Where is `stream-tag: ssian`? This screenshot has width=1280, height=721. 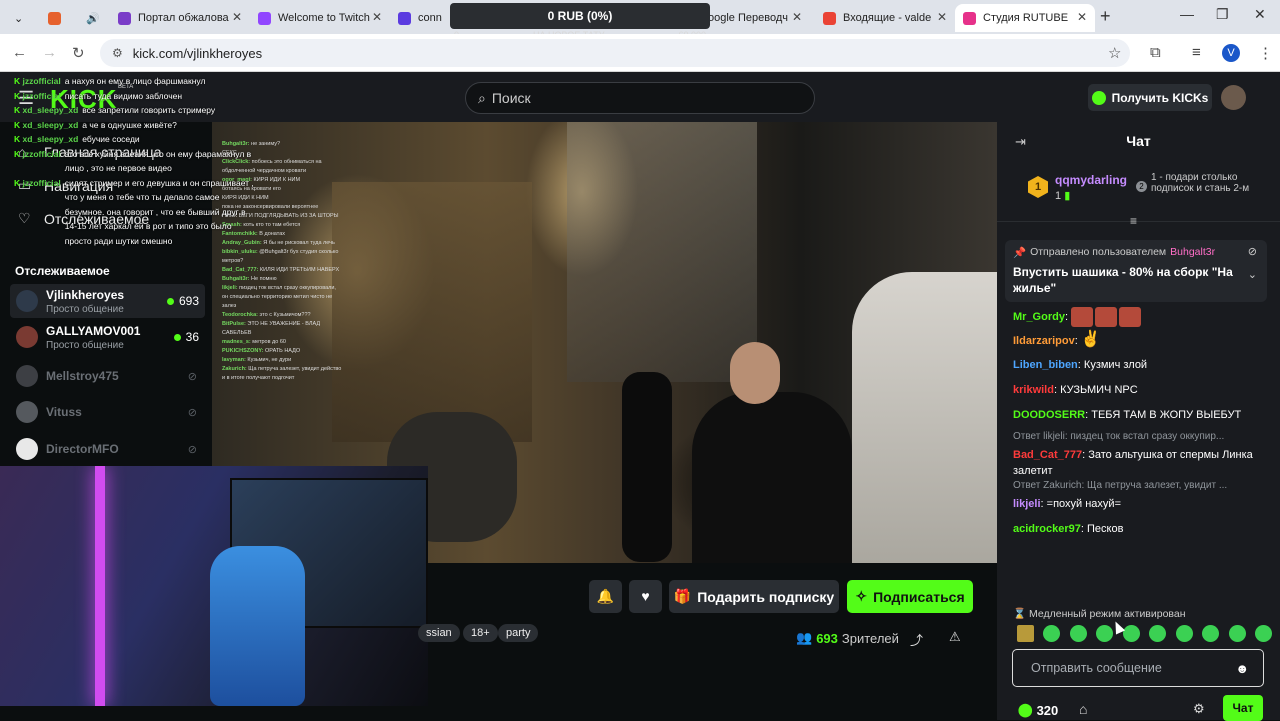 stream-tag: ssian is located at coordinates (439, 633).